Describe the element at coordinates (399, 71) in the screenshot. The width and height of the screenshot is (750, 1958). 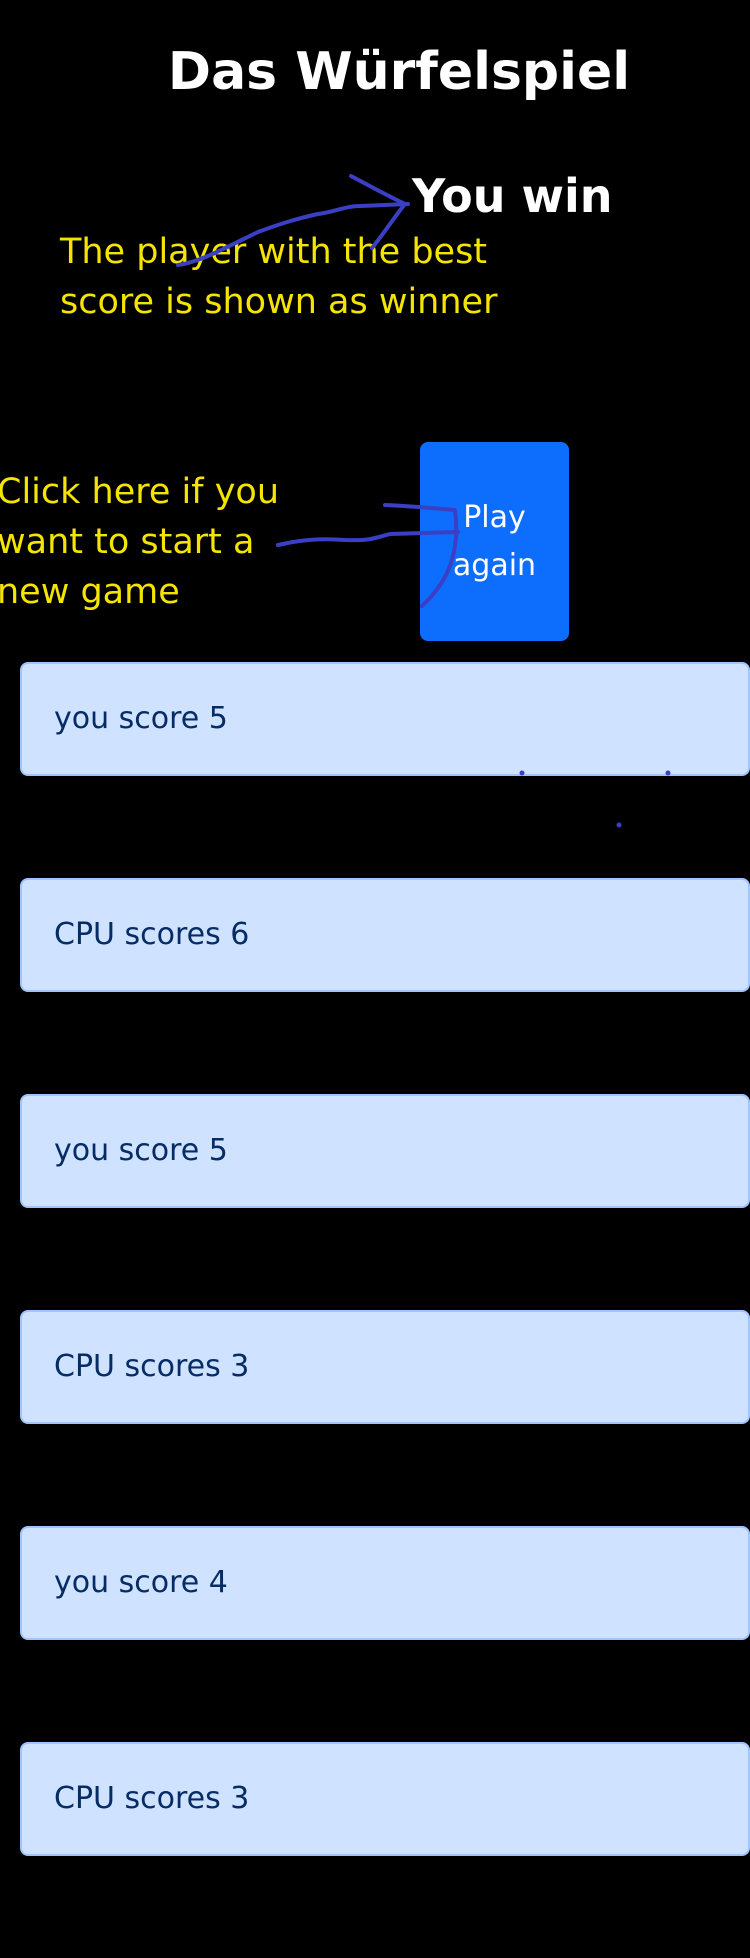
I see `page-title: Das Würfelspiel` at that location.